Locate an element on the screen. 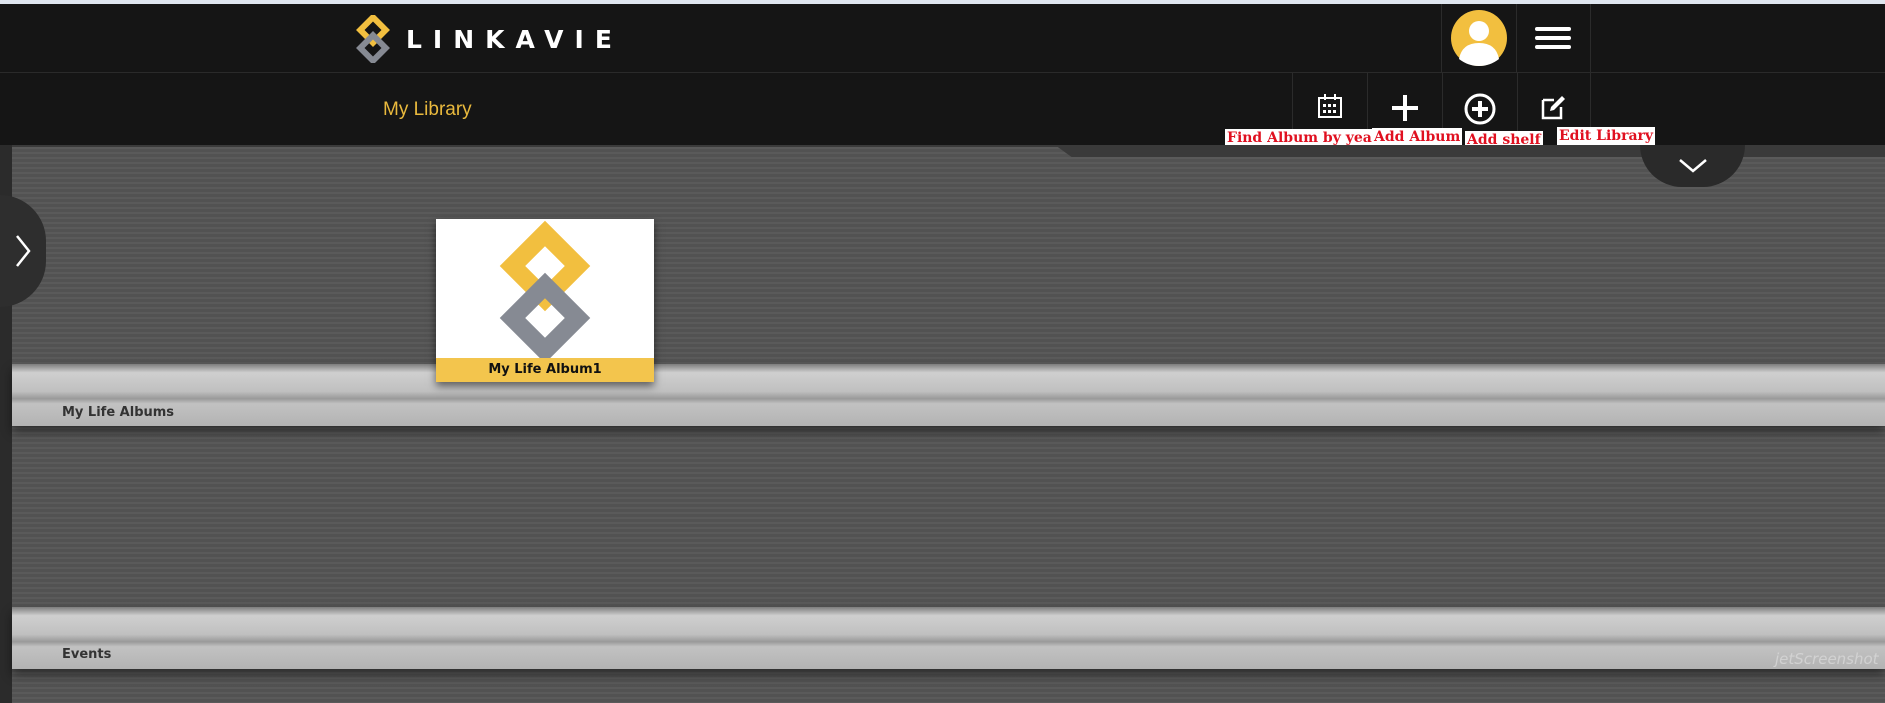 This screenshot has height=703, width=1885. plus-circle-icon is located at coordinates (1479, 109).